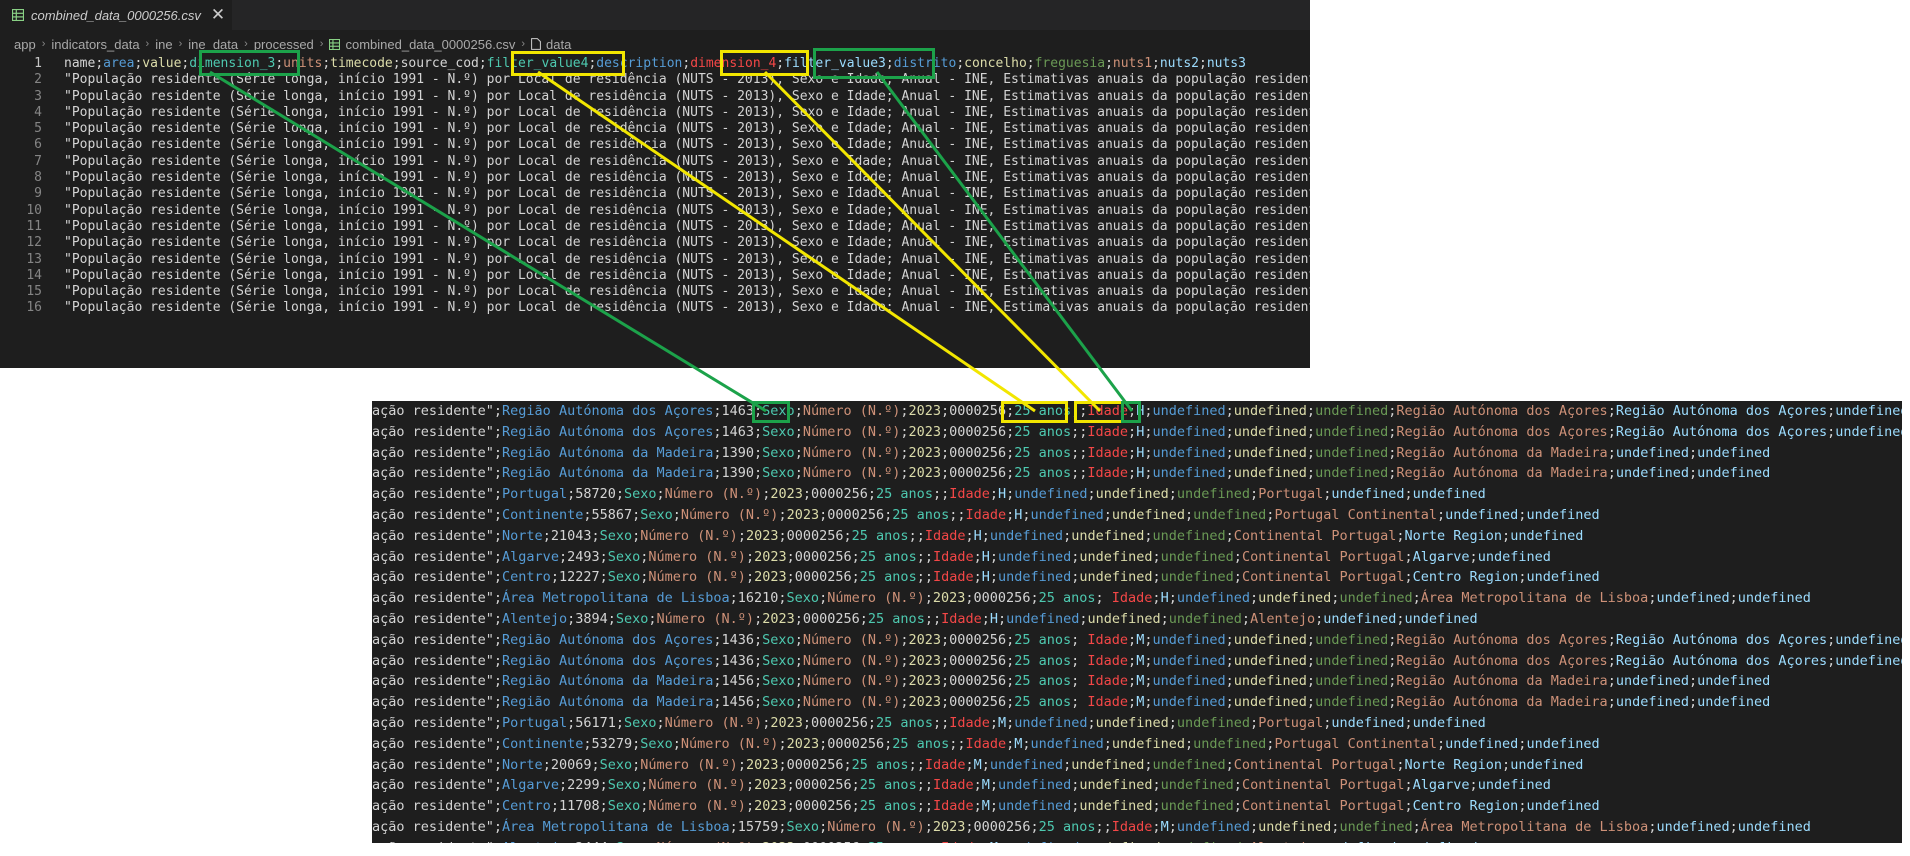 The image size is (1910, 856). I want to click on connector-filter-value3, so click(1004, 241).